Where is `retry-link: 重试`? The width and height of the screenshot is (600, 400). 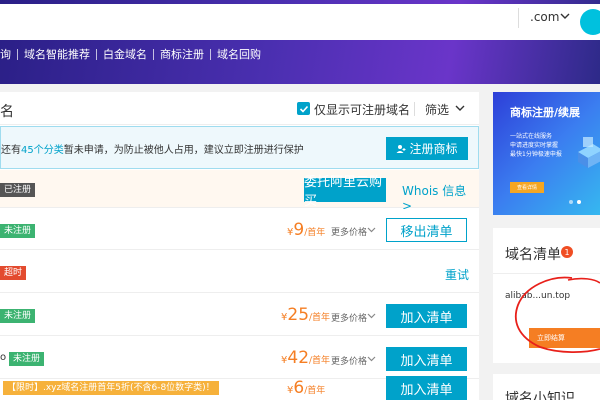
retry-link: 重试 is located at coordinates (457, 274).